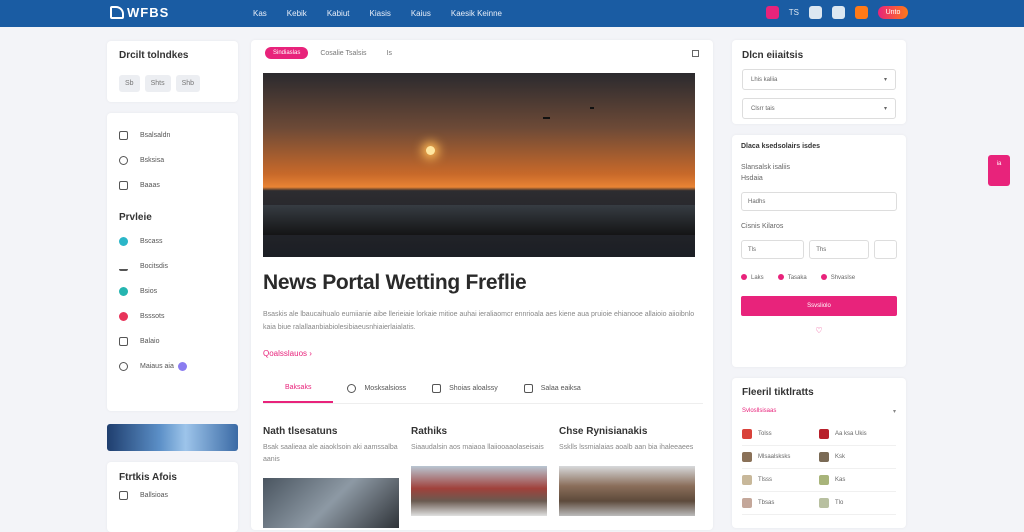 The width and height of the screenshot is (1024, 532). What do you see at coordinates (260, 13) in the screenshot?
I see `nav-item: Kas` at bounding box center [260, 13].